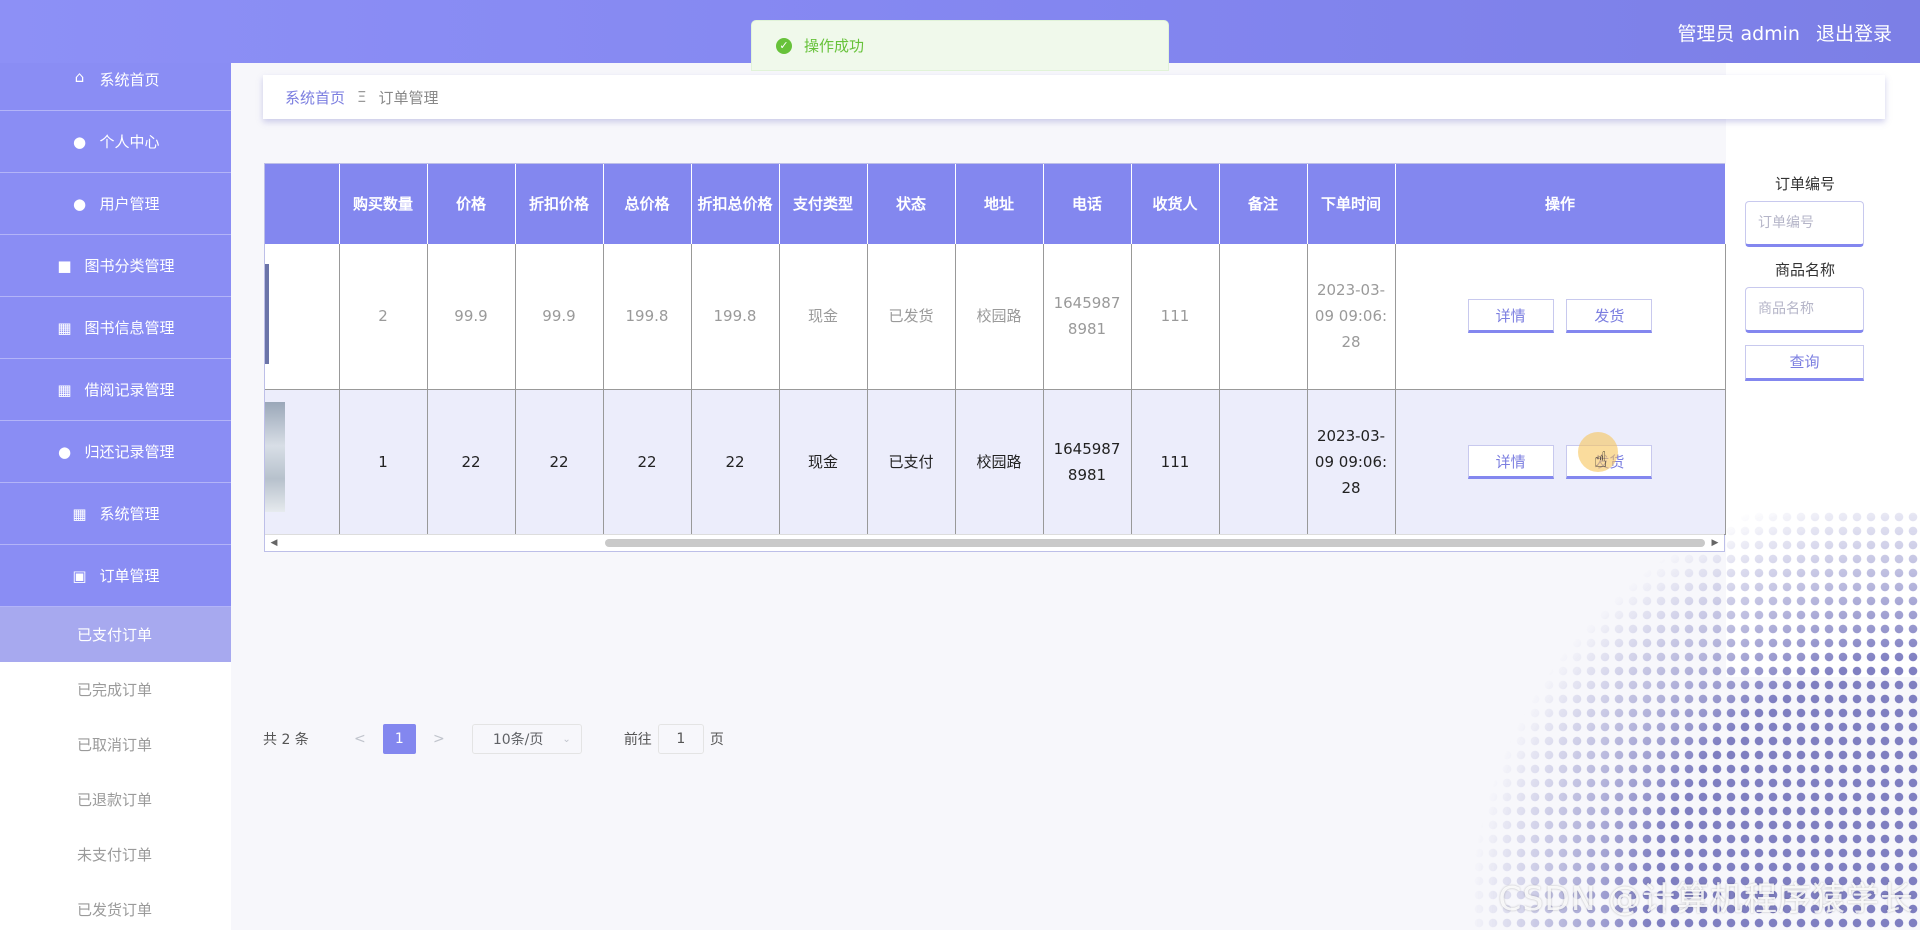 The height and width of the screenshot is (930, 1920). Describe the element at coordinates (559, 462) in the screenshot. I see `cell-discount-price: 22` at that location.